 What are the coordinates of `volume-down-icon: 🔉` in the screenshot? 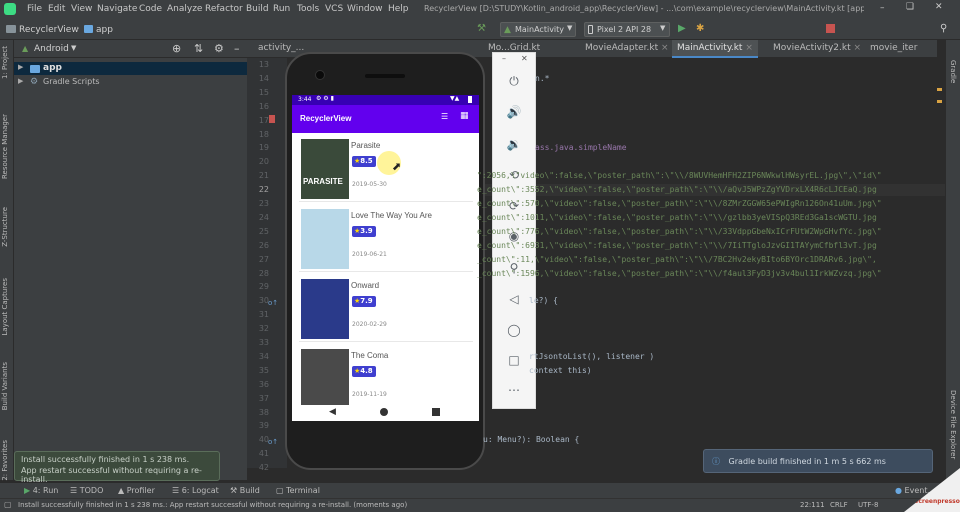 It's located at (514, 144).